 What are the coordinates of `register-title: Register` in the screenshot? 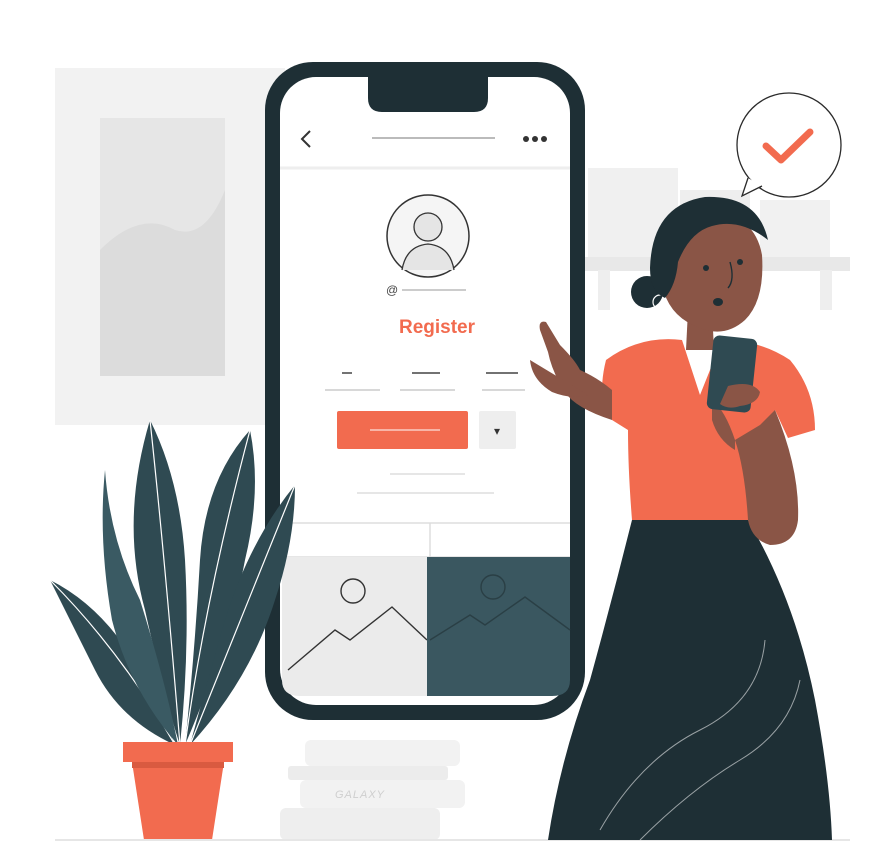 It's located at (437, 327).